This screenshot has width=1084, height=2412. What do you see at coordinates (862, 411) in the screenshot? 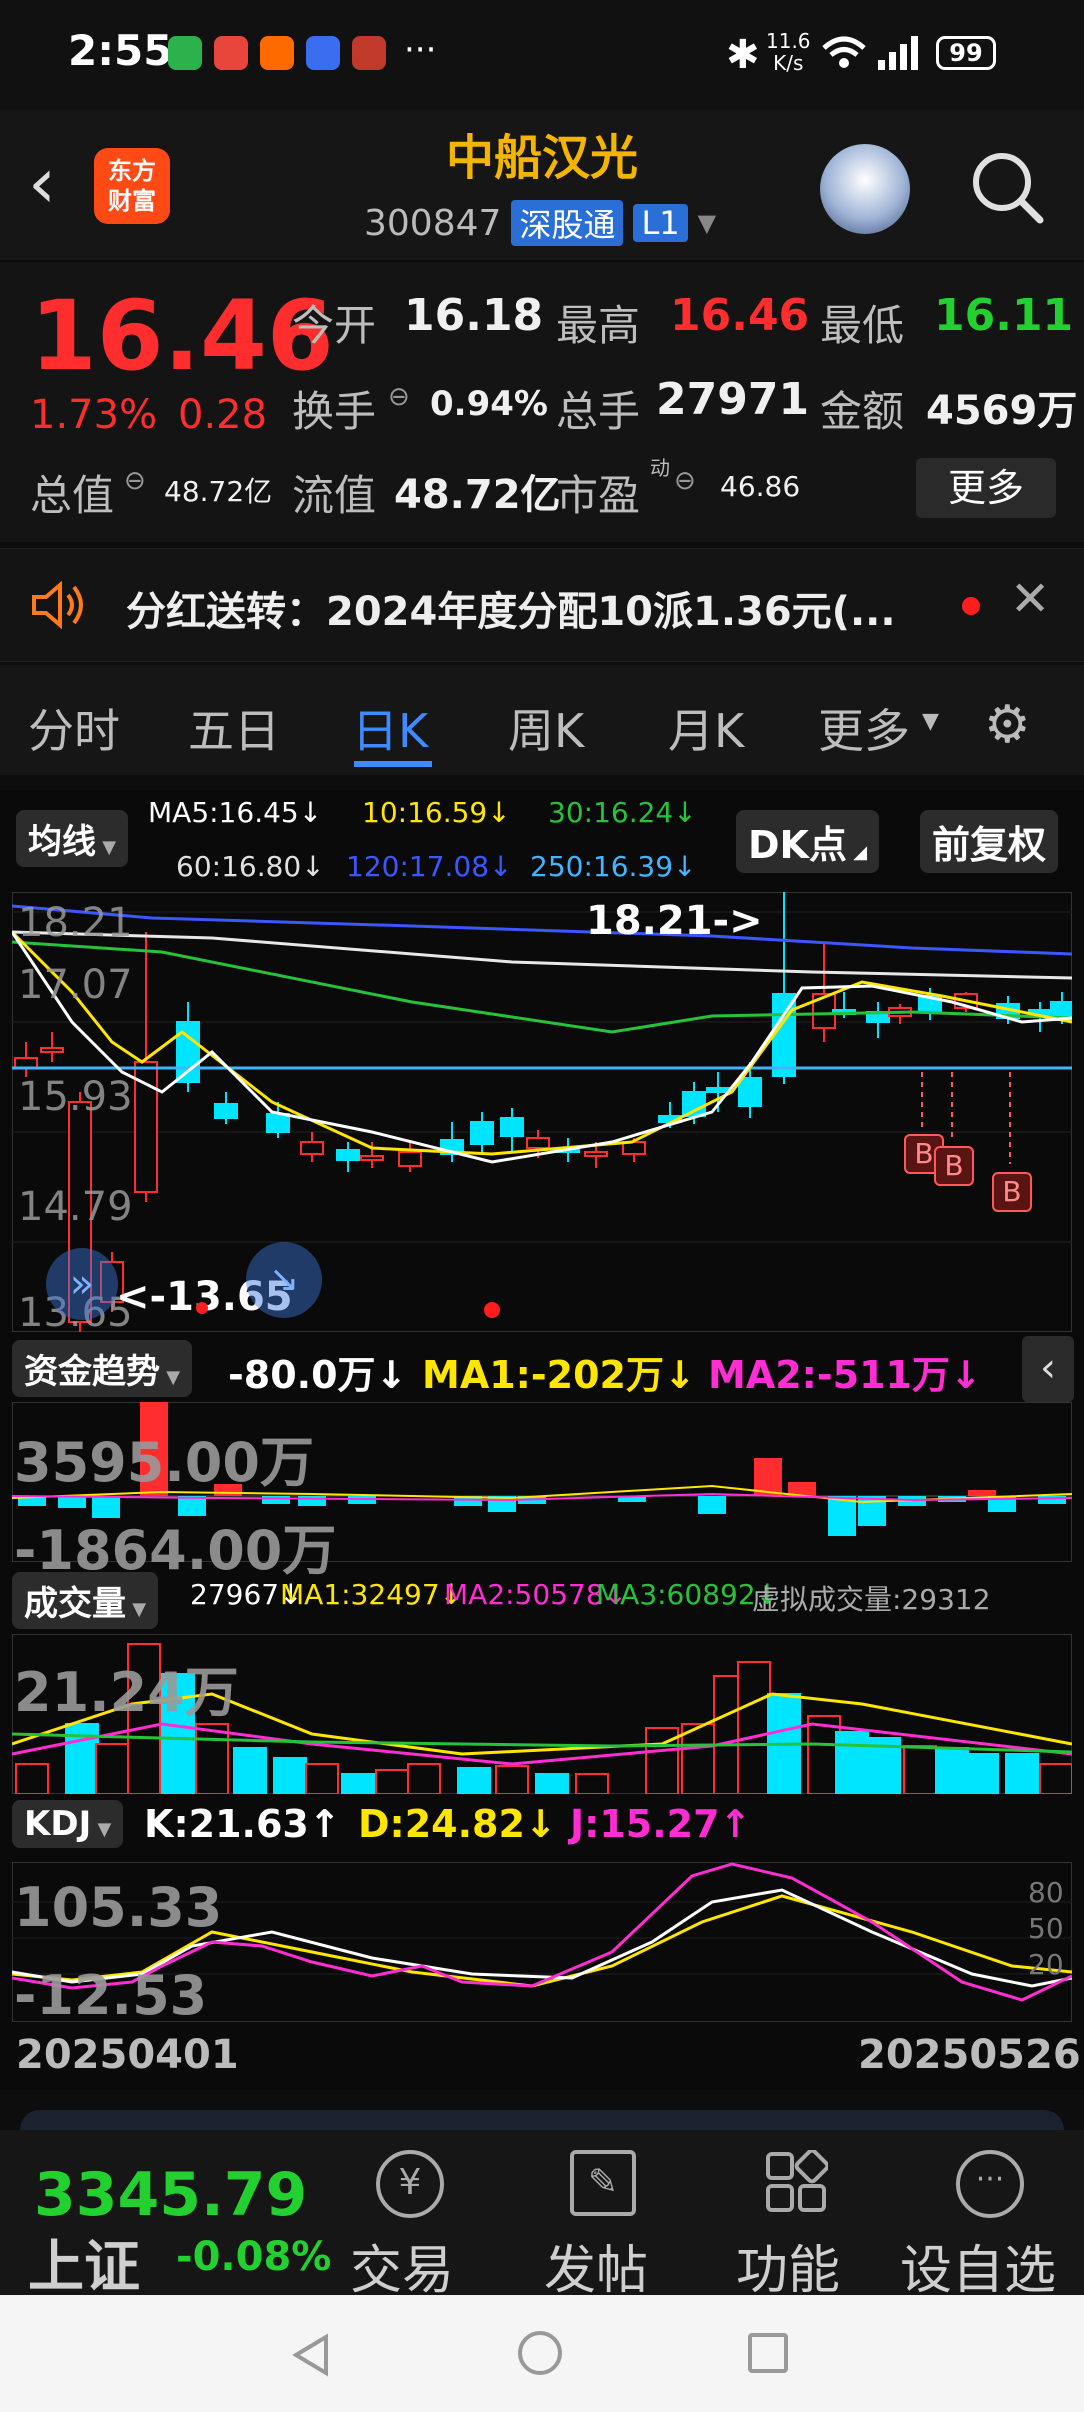
I see `amount-label: 金额` at bounding box center [862, 411].